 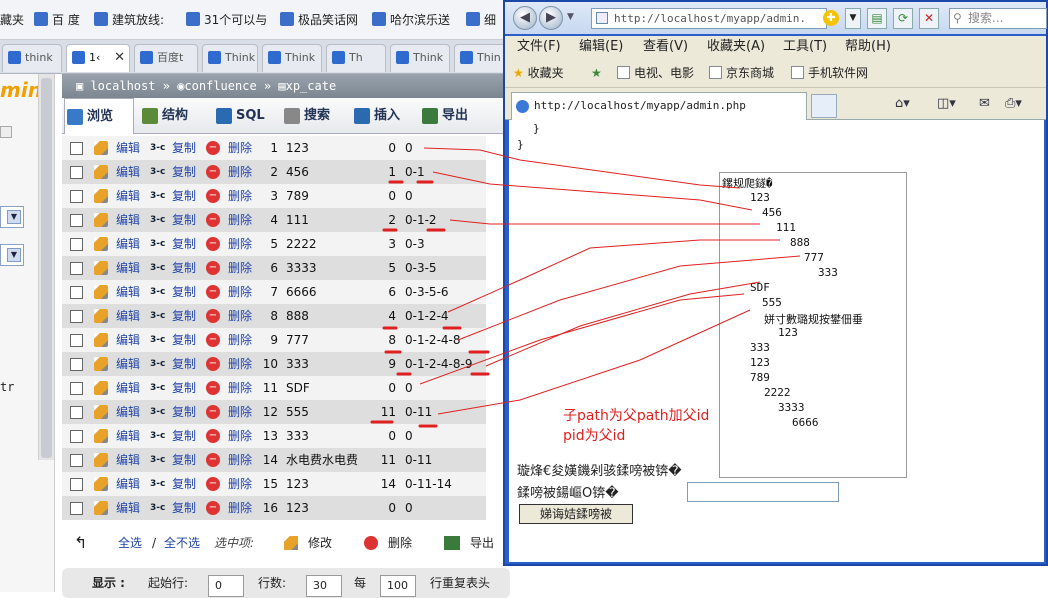 I want to click on menu-item: 帮助(H), so click(x=868, y=47).